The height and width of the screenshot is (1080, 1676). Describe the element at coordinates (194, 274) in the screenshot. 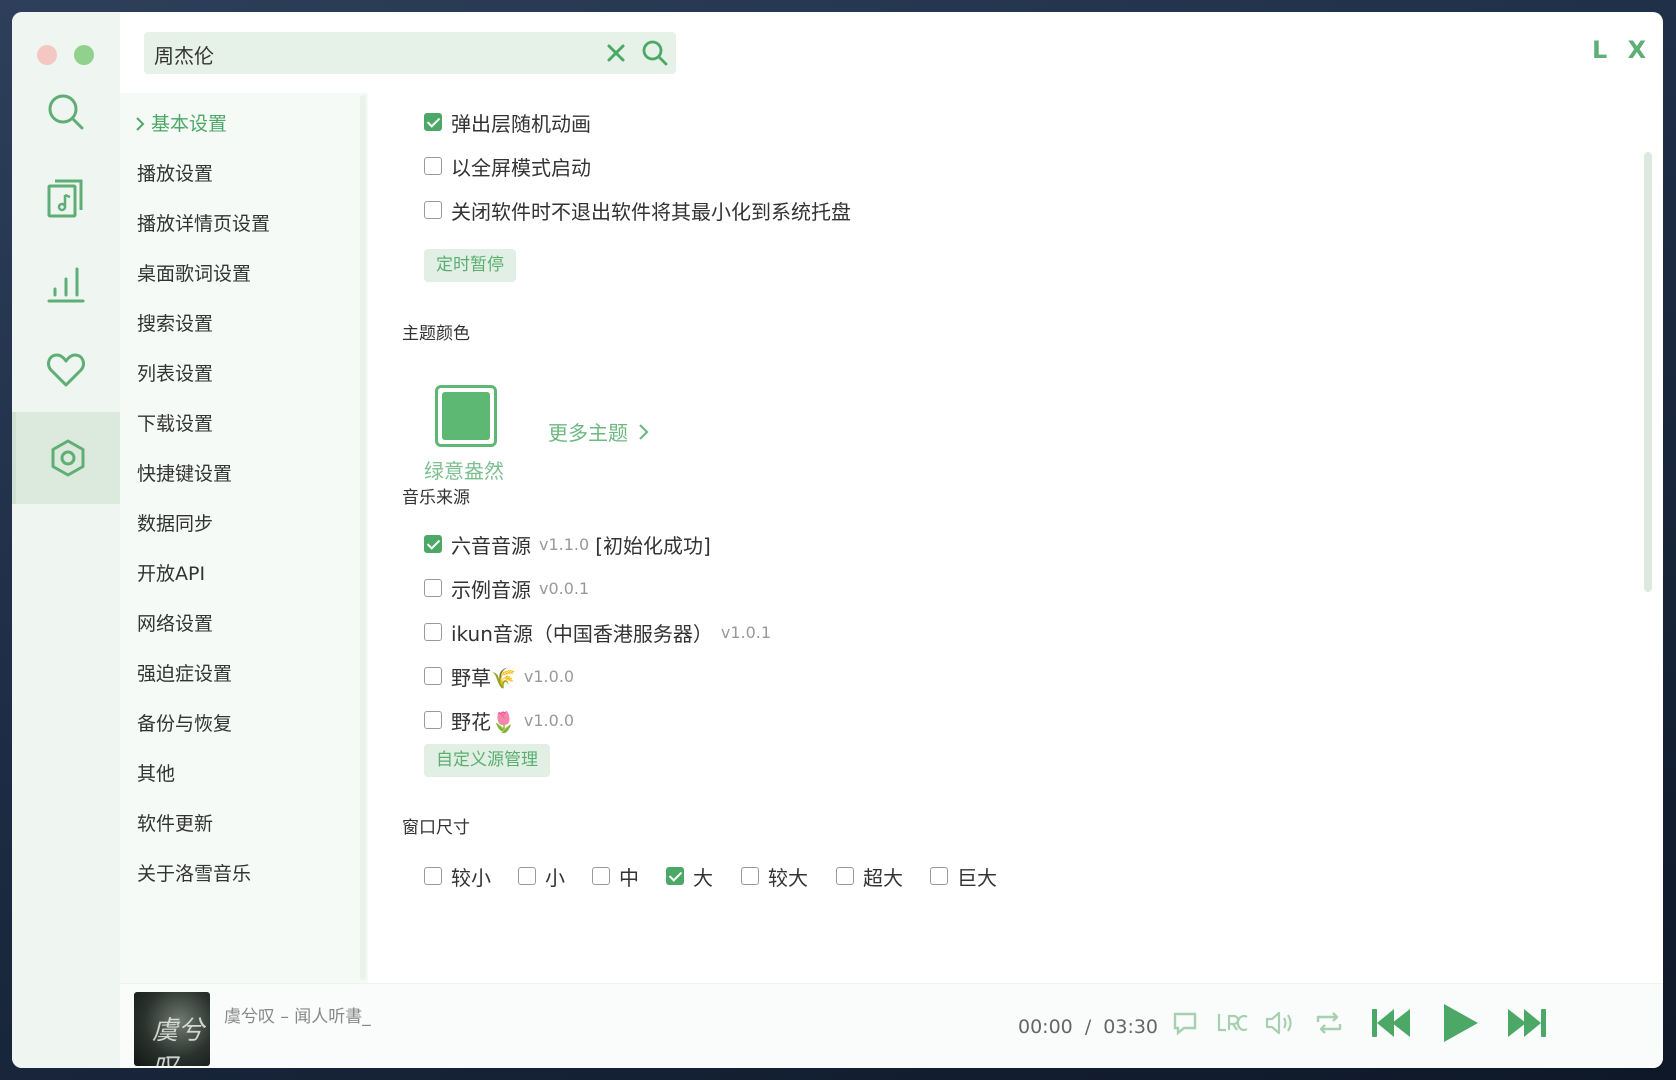

I see `nav-item-desktop-lyric: 桌面歌词设置` at that location.